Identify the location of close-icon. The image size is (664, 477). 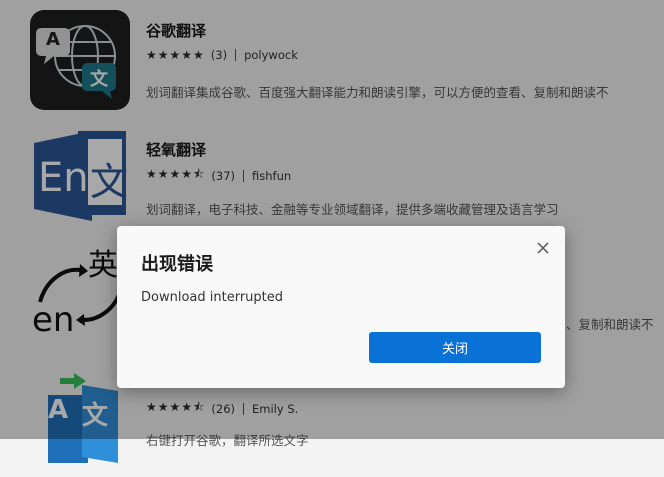
(543, 248).